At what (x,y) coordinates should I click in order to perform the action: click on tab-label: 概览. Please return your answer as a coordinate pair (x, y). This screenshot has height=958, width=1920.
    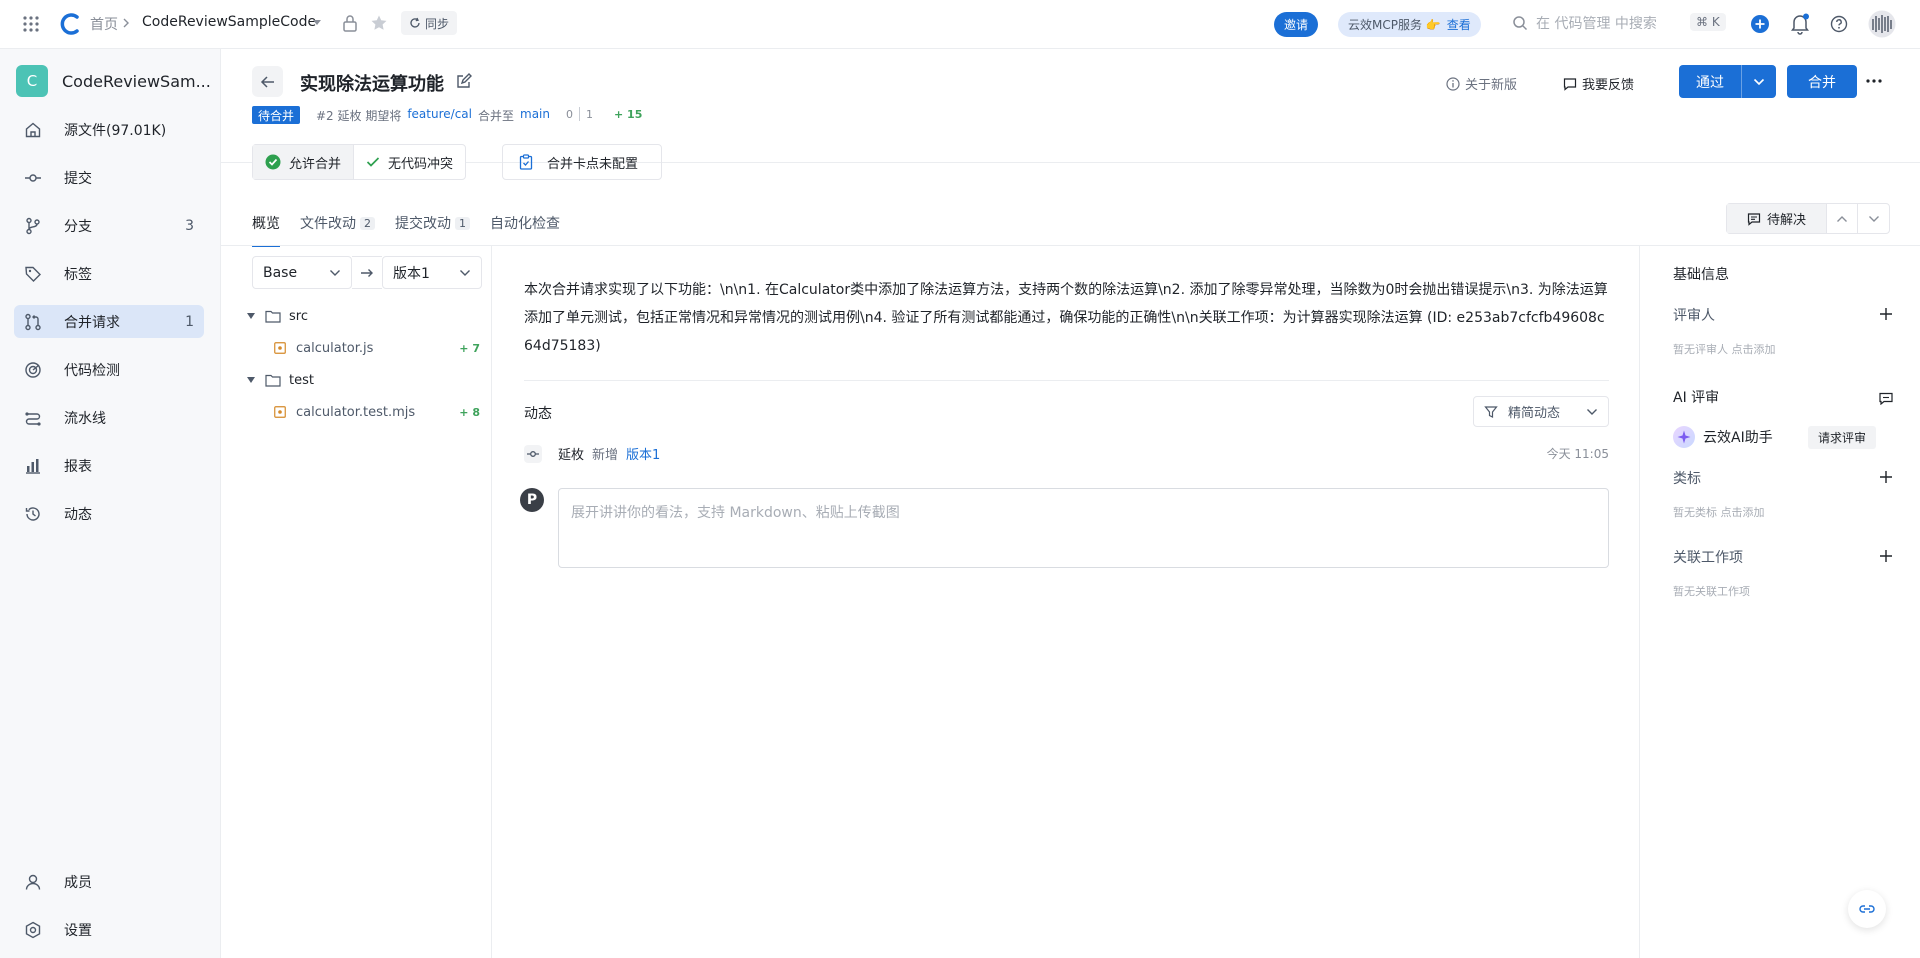
    Looking at the image, I should click on (266, 224).